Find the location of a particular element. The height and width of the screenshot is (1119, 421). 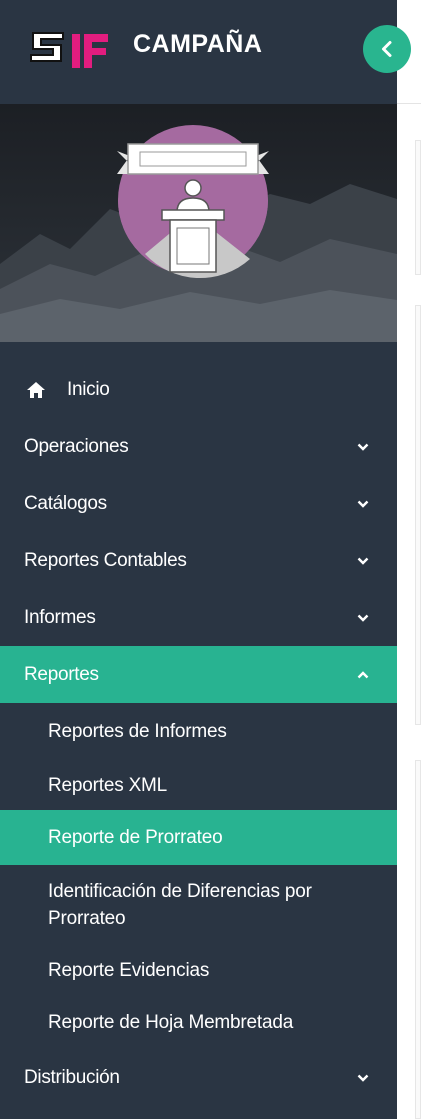

collapse-sidebar-button is located at coordinates (387, 49).